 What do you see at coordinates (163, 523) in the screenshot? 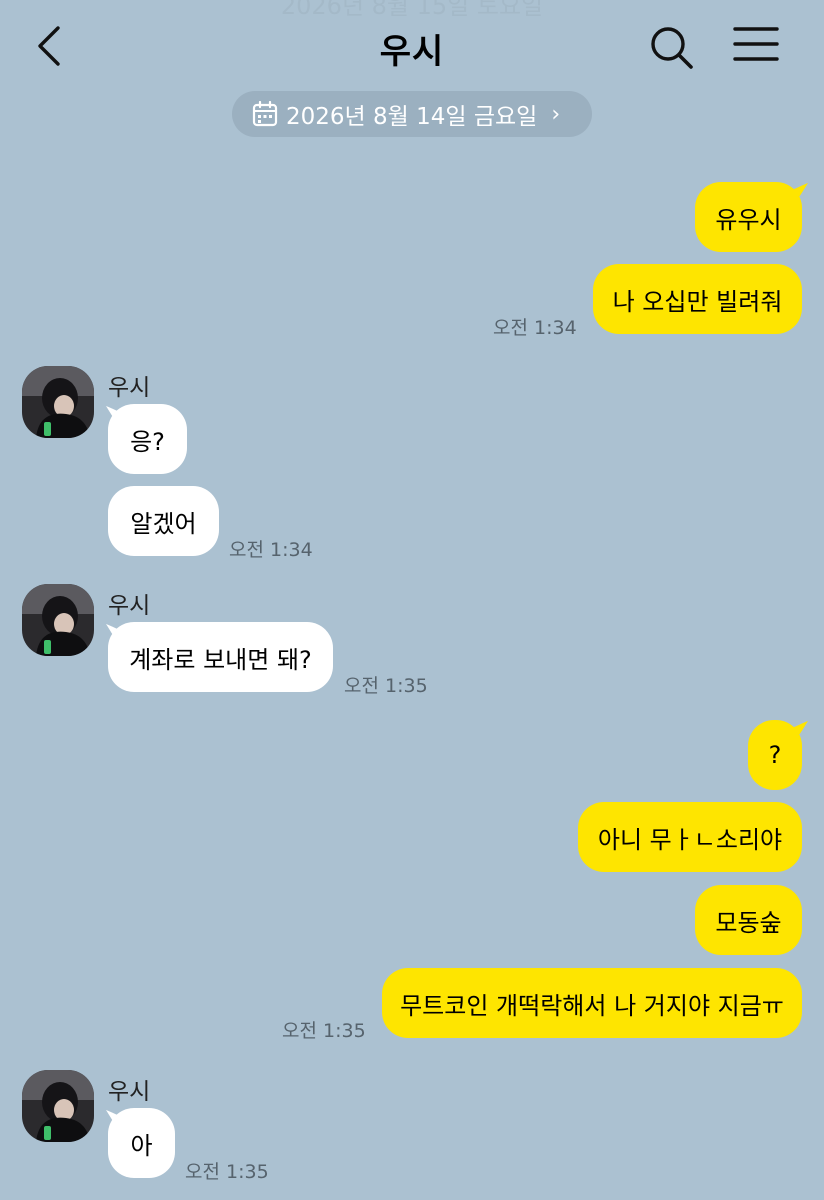
I see `message-text: 알겠어` at bounding box center [163, 523].